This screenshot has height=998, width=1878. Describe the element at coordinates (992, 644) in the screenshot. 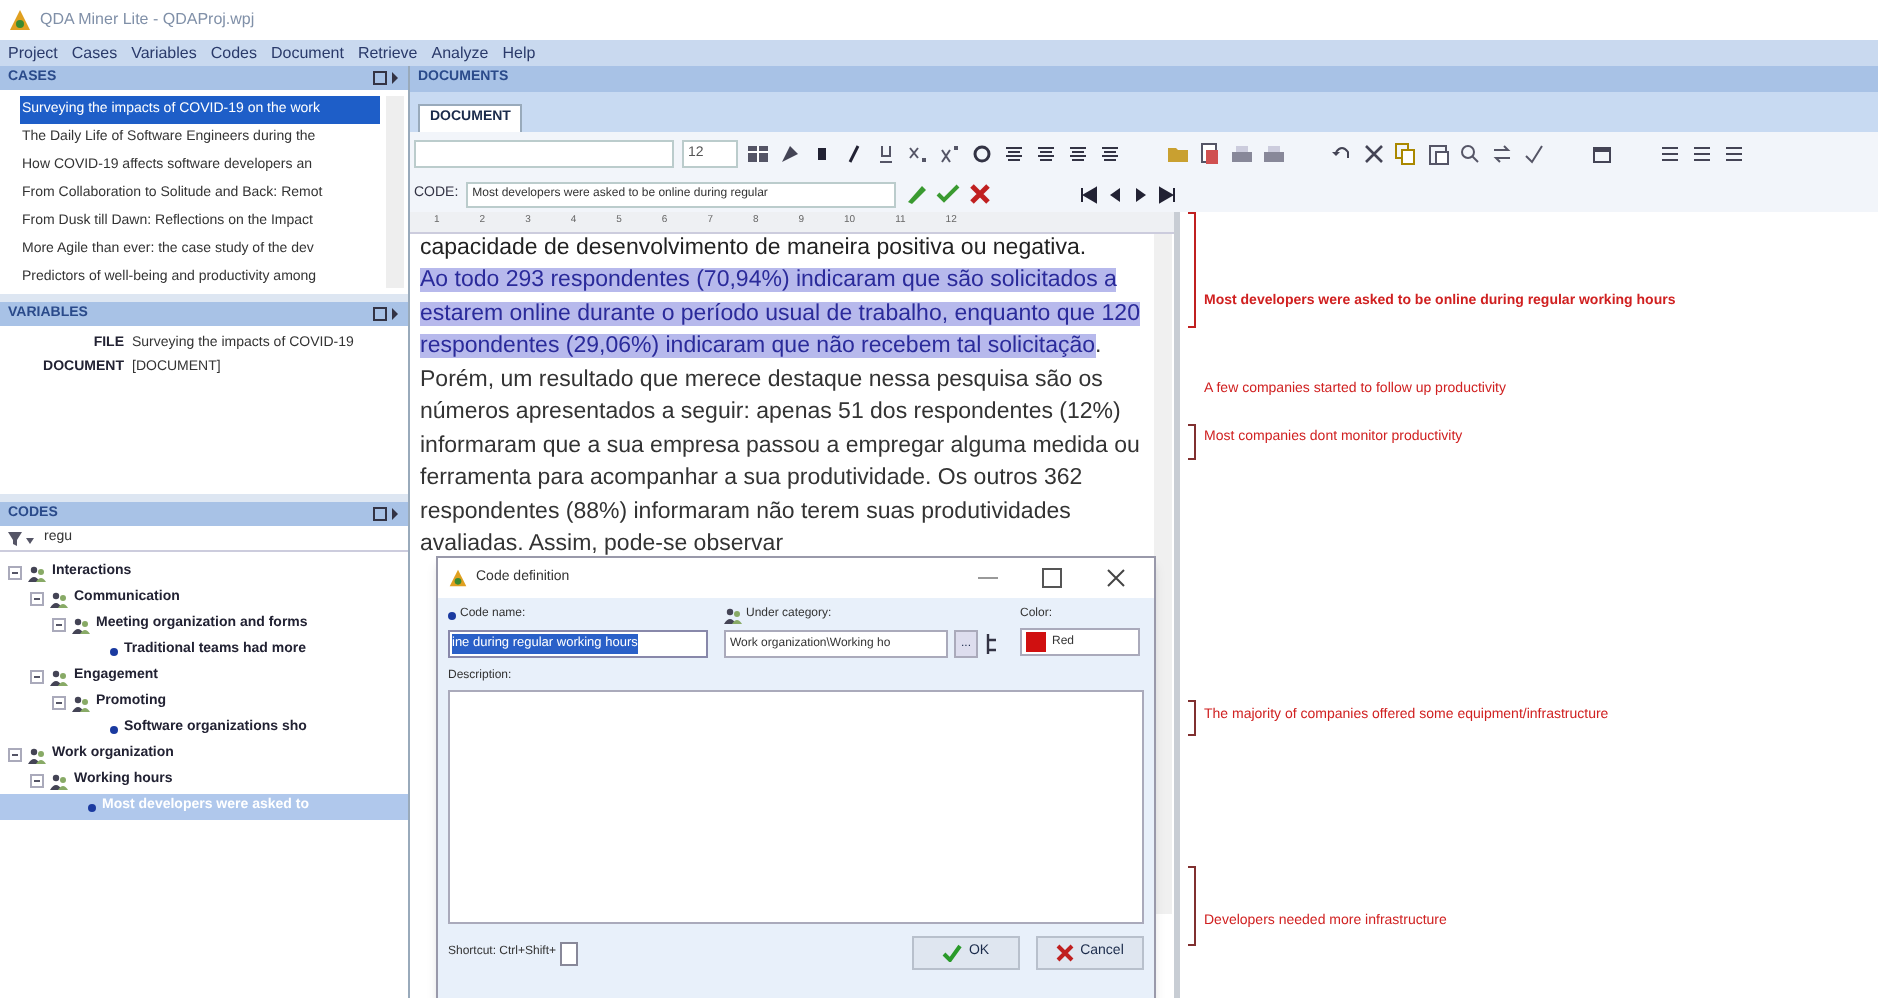

I see `tree-icon` at that location.